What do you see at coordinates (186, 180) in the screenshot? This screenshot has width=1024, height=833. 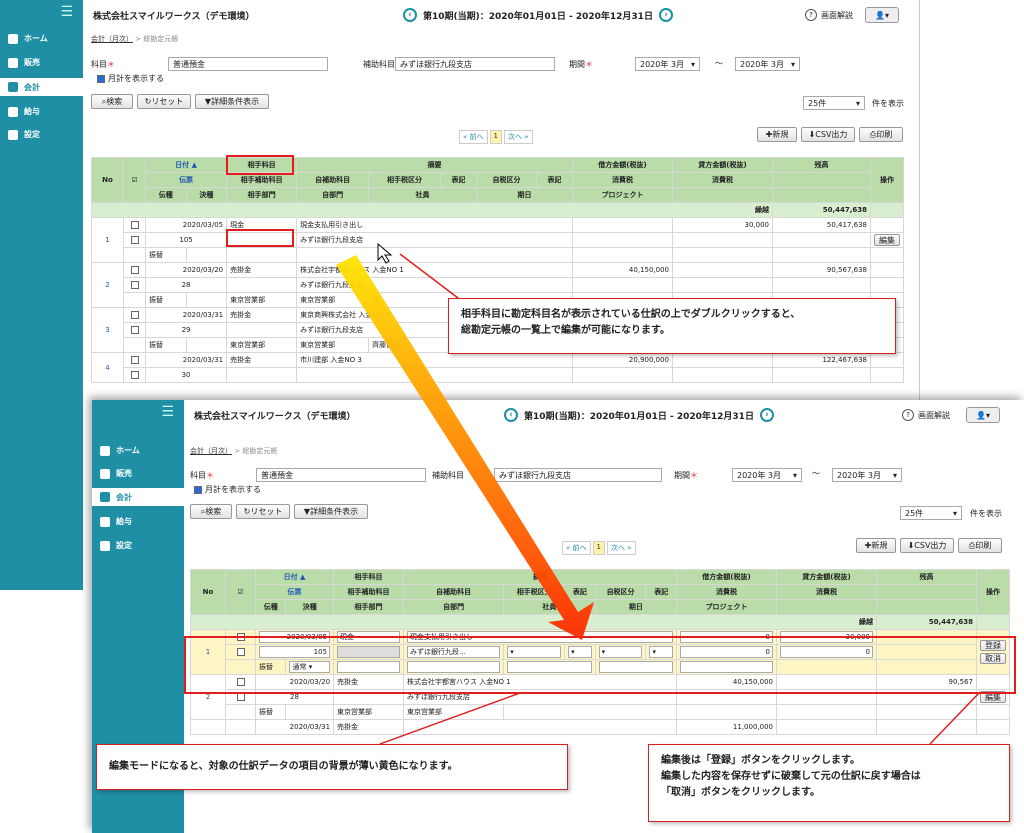 I see `col-denpyo: 伝票` at bounding box center [186, 180].